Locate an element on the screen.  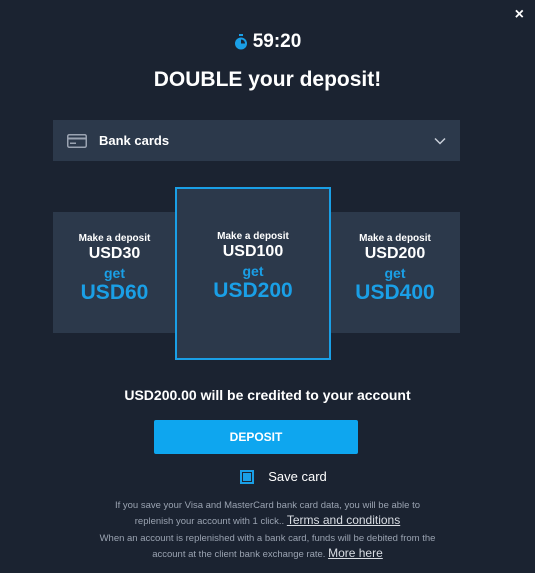
offer-deposit-amount: USD100 is located at coordinates (253, 251).